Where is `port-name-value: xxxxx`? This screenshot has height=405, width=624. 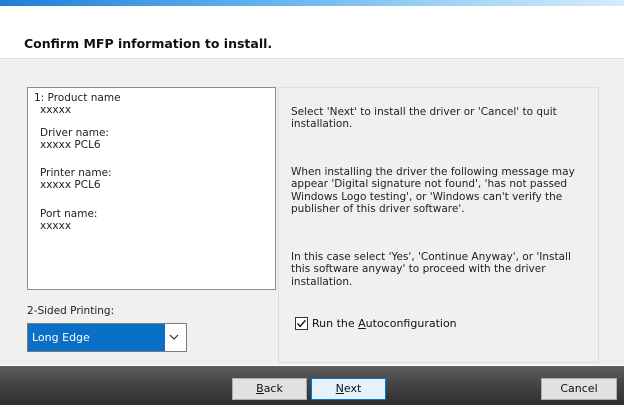 port-name-value: xxxxx is located at coordinates (56, 226).